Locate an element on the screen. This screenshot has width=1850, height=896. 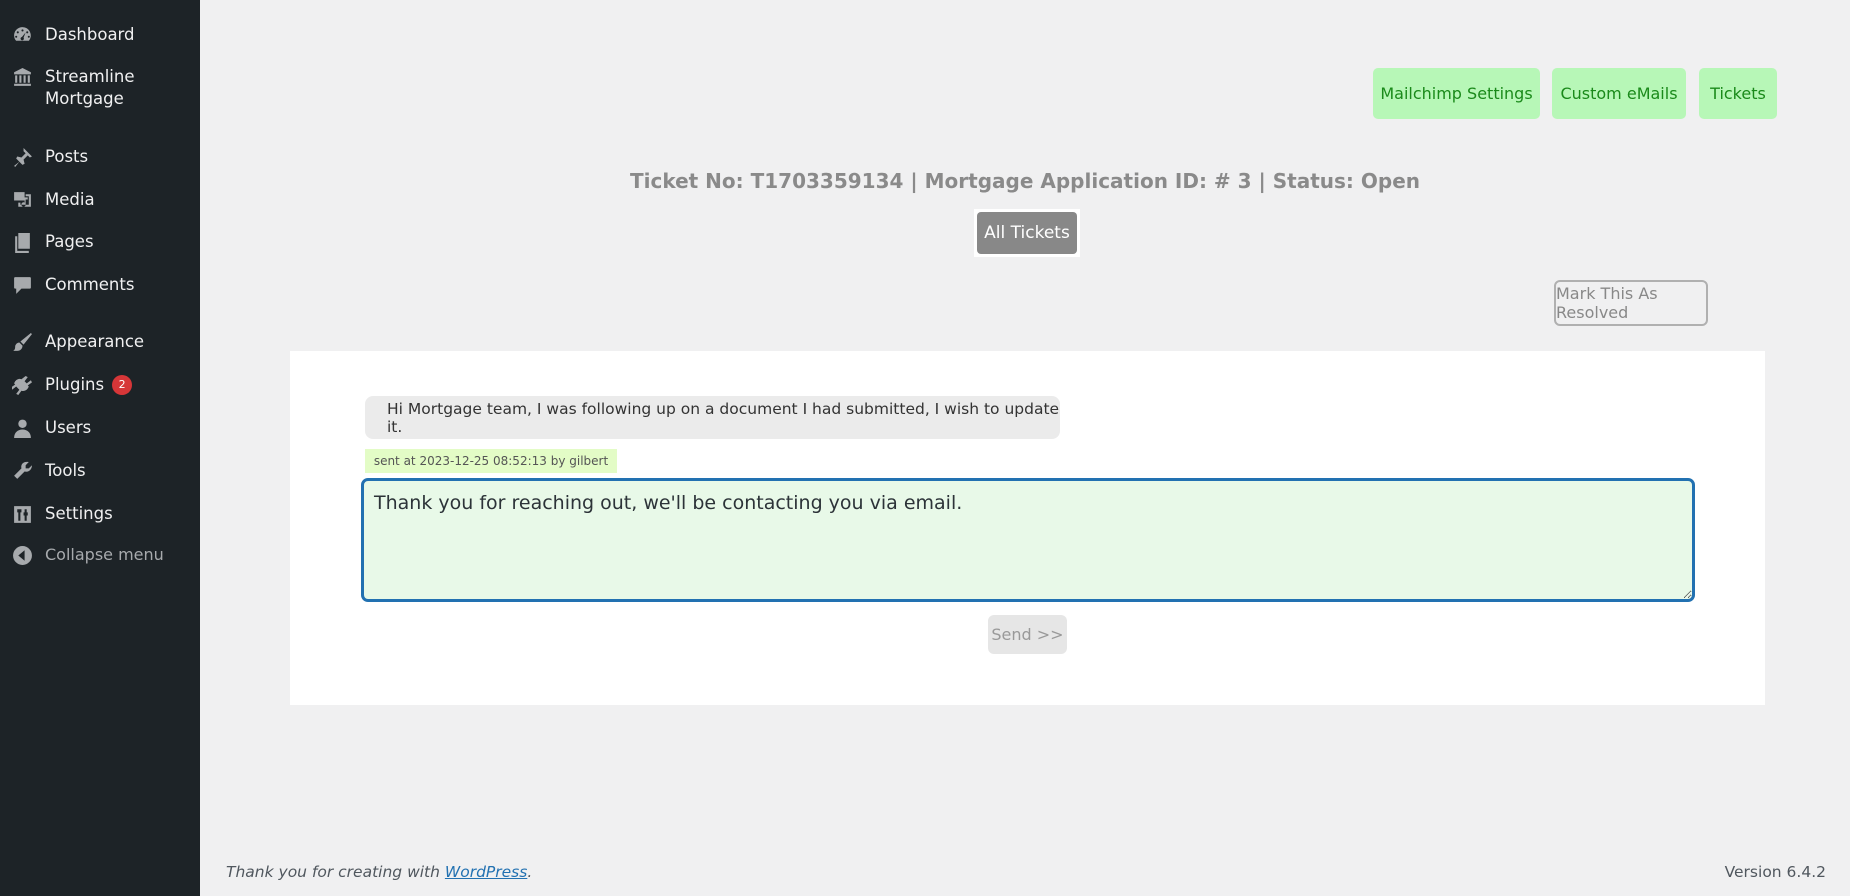
sidebar-item-users: Users is located at coordinates (100, 428).